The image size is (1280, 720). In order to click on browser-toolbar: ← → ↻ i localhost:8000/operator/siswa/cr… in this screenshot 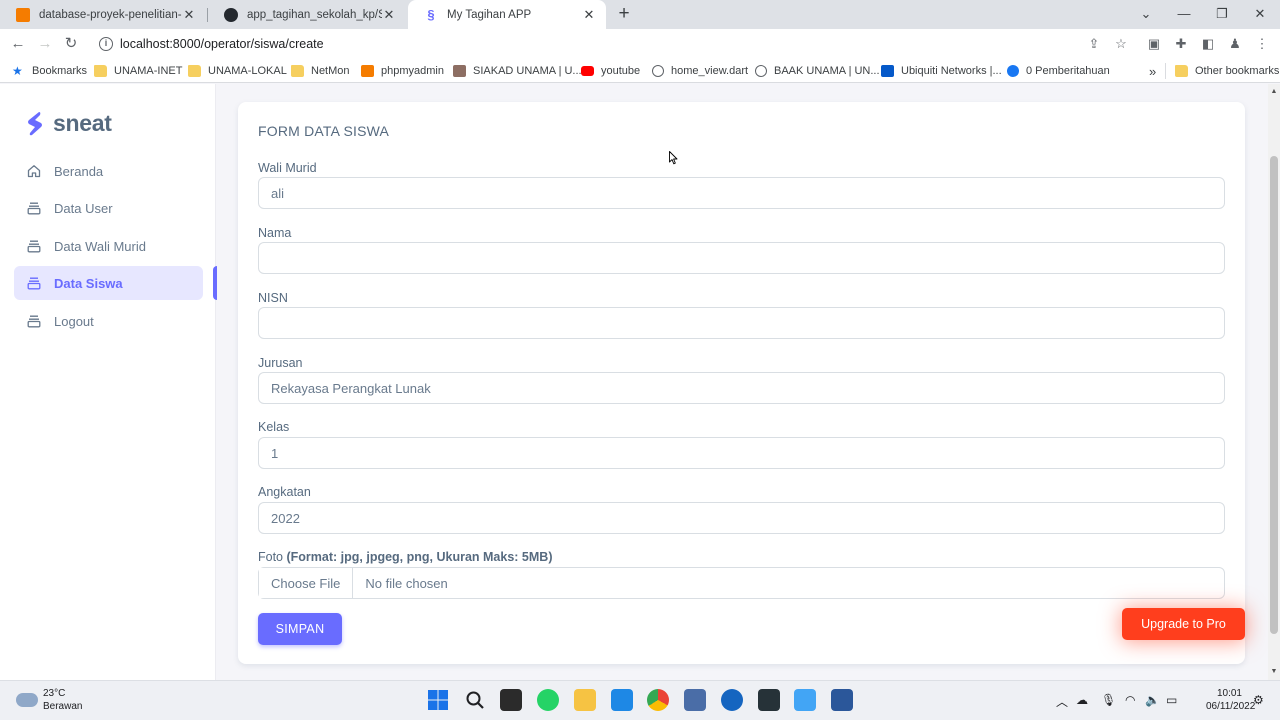, I will do `click(640, 44)`.